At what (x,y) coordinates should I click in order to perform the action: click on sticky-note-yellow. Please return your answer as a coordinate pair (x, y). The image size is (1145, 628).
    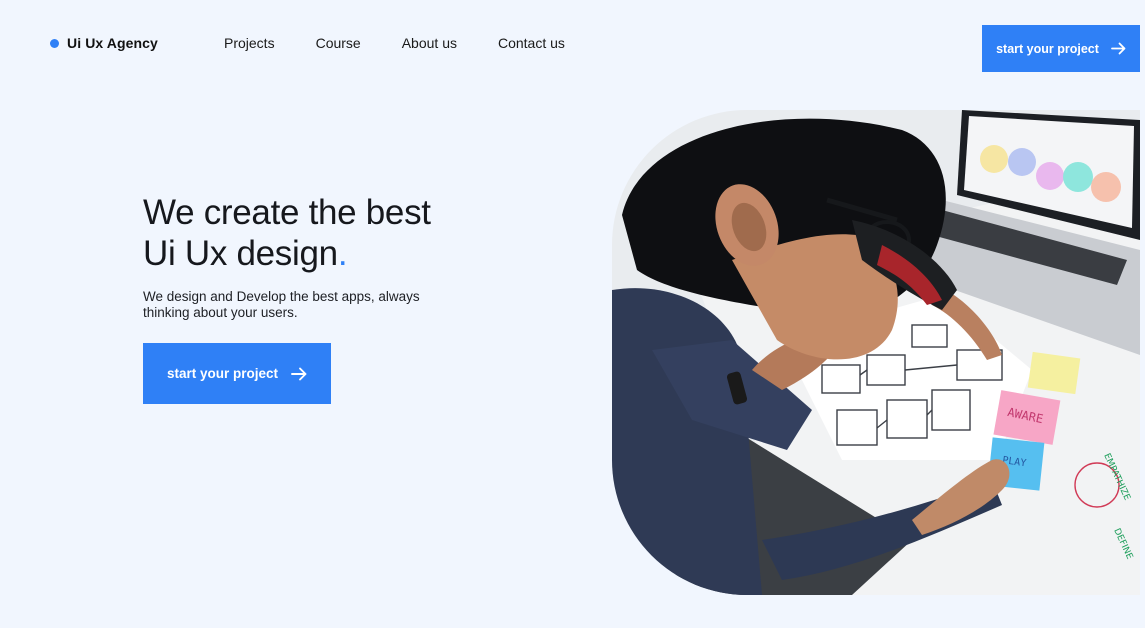
    Looking at the image, I should click on (1054, 373).